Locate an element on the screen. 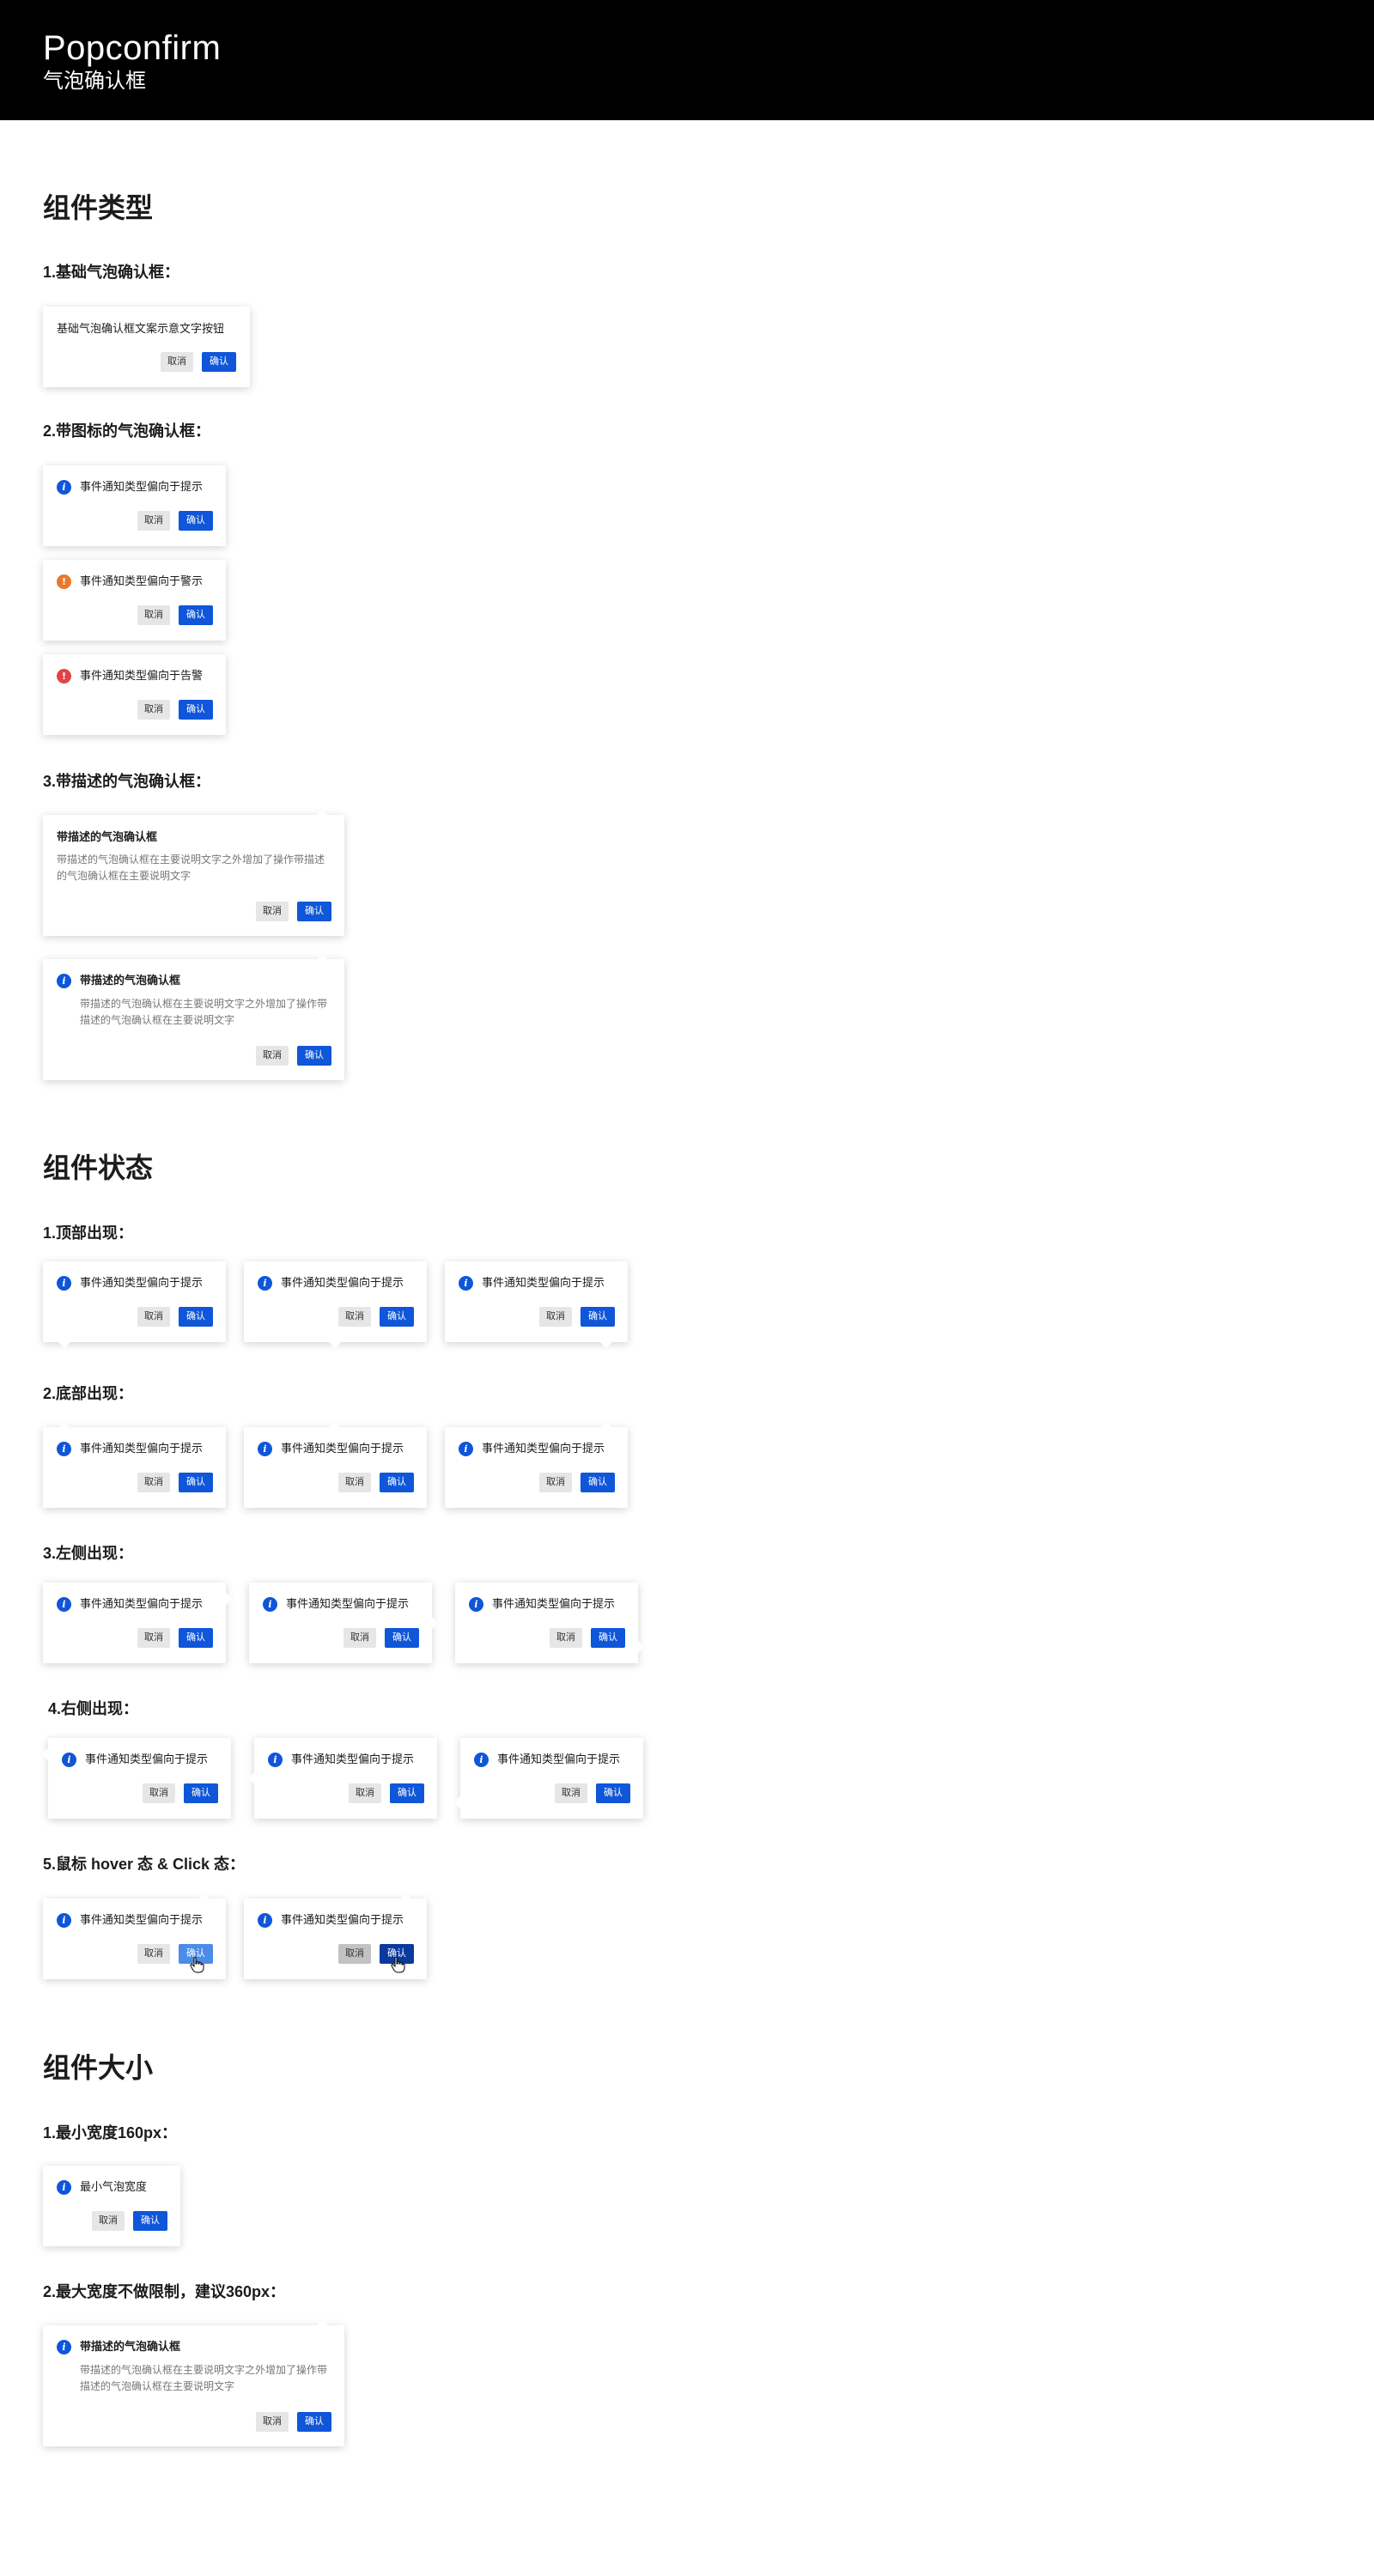  popconfirm-right-bottom: i 事件通知类型偏向于提示 取消 确认 is located at coordinates (548, 1778).